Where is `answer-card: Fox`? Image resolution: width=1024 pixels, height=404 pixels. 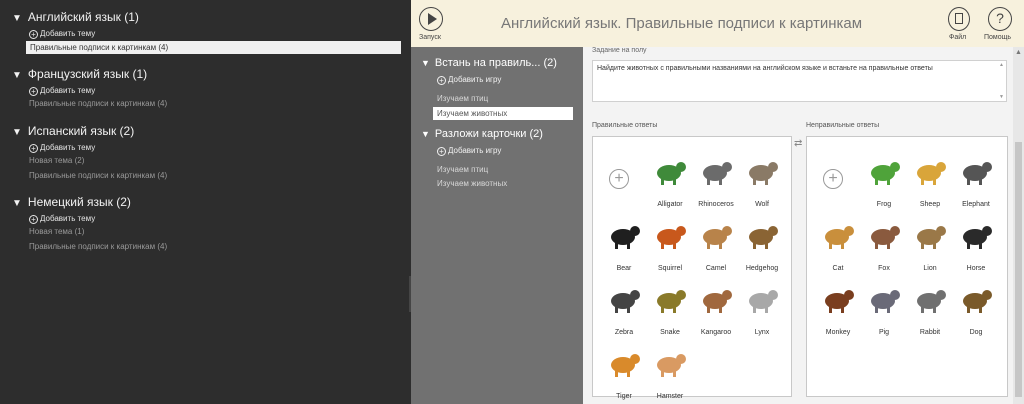
answer-card: Fox is located at coordinates (884, 244).